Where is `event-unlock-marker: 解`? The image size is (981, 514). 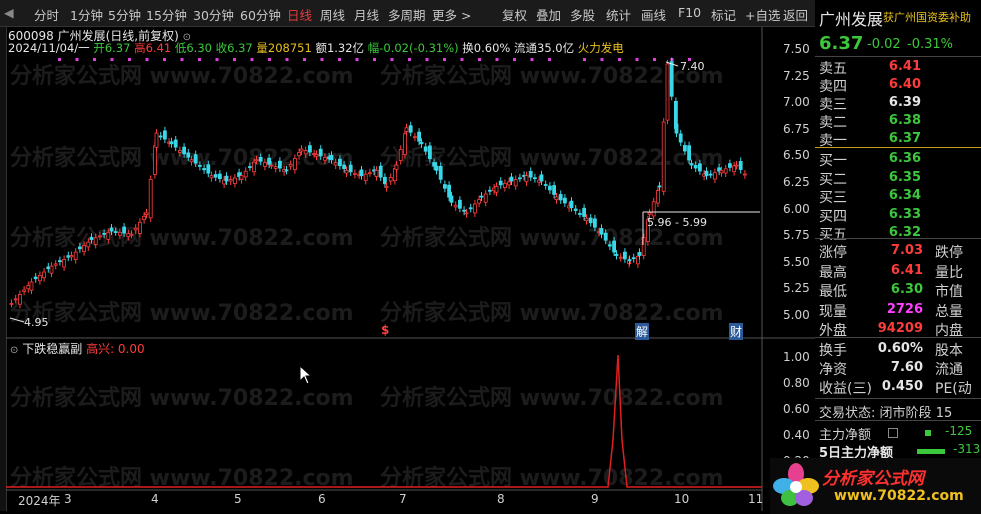 event-unlock-marker: 解 is located at coordinates (642, 331).